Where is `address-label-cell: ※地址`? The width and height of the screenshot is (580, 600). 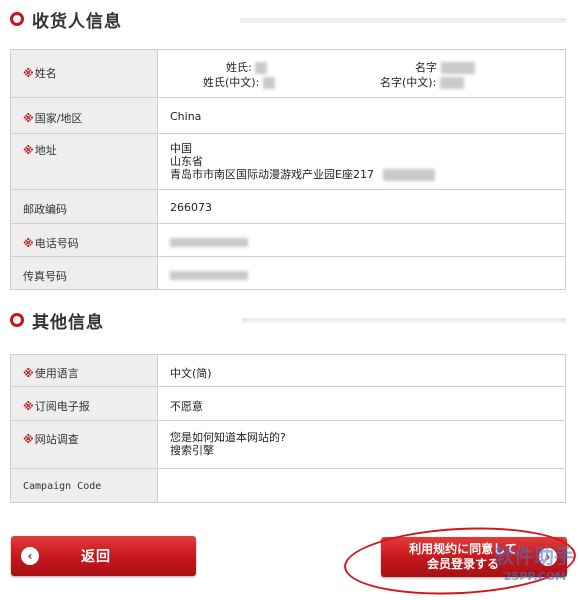
address-label-cell: ※地址 is located at coordinates (84, 161).